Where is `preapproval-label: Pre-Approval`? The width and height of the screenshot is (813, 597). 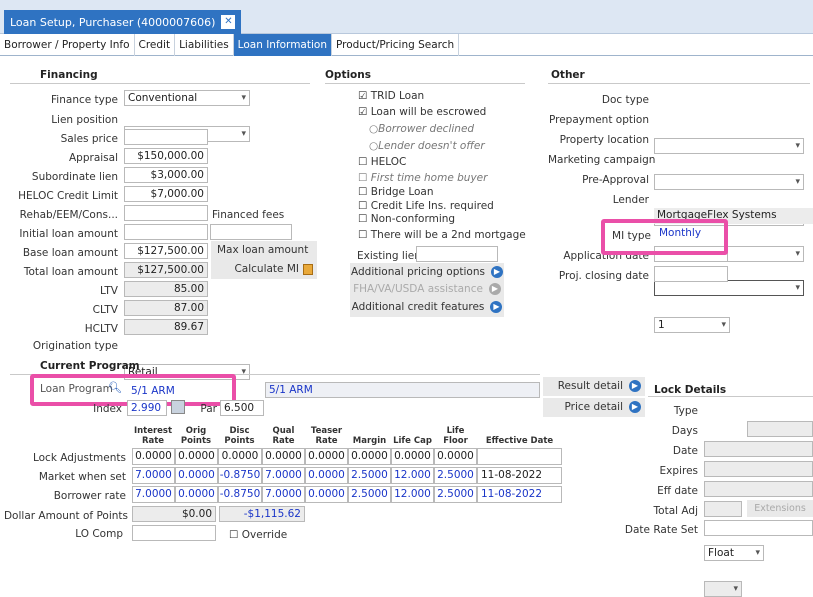 preapproval-label: Pre-Approval is located at coordinates (615, 180).